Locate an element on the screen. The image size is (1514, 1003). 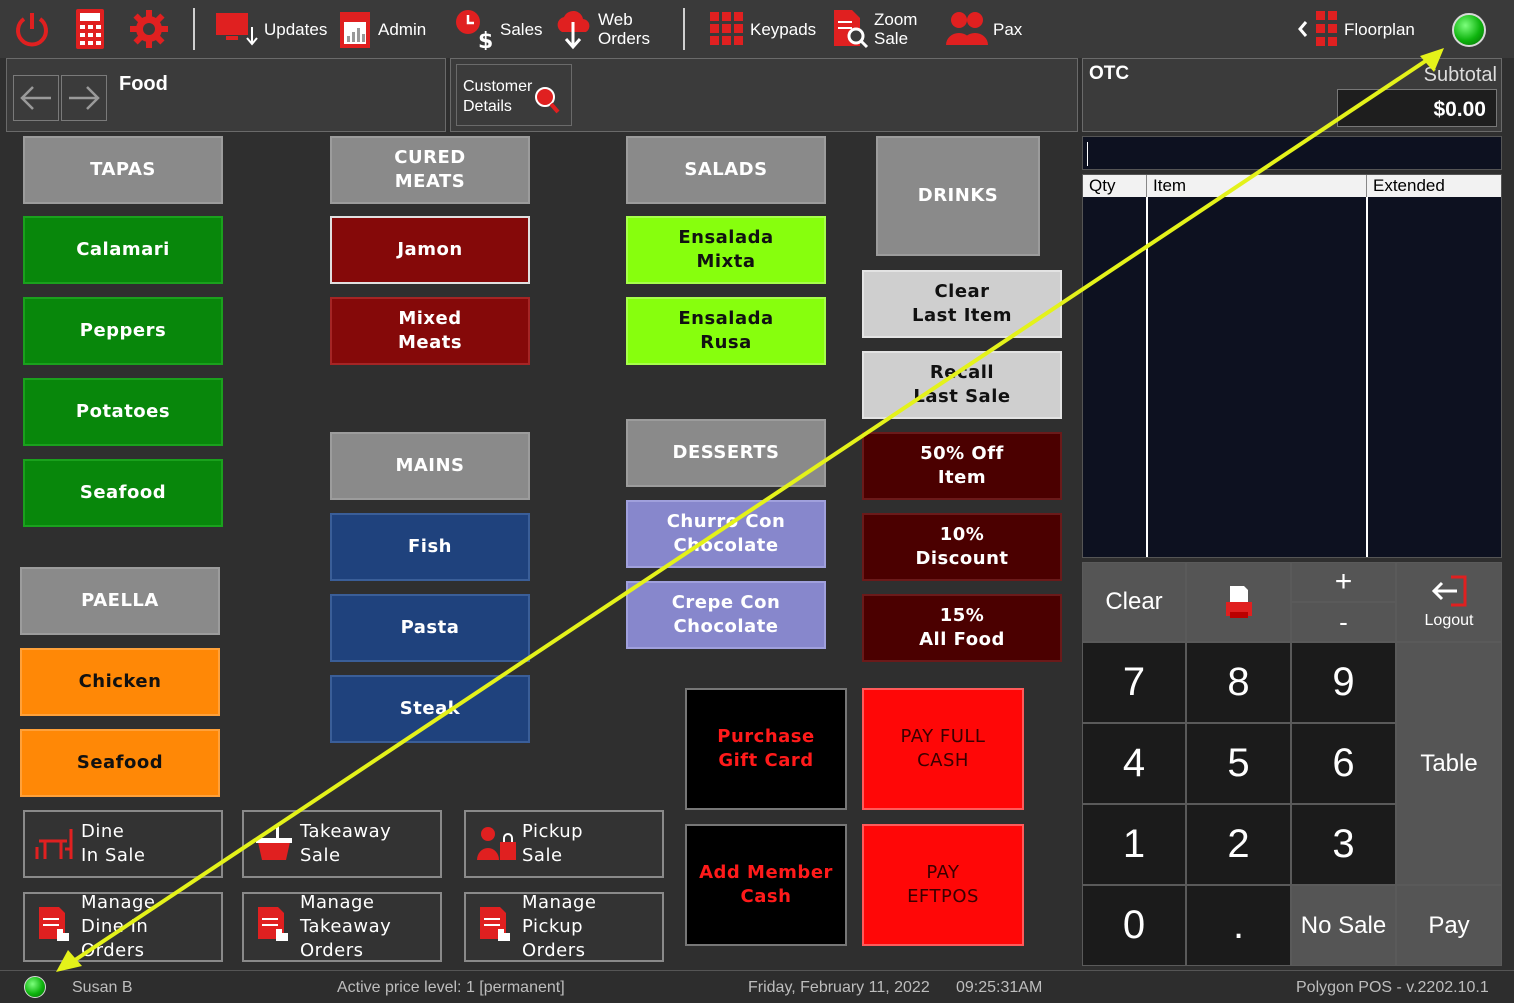
recall-last-sale-button: Recall Last Sale is located at coordinates (962, 385).